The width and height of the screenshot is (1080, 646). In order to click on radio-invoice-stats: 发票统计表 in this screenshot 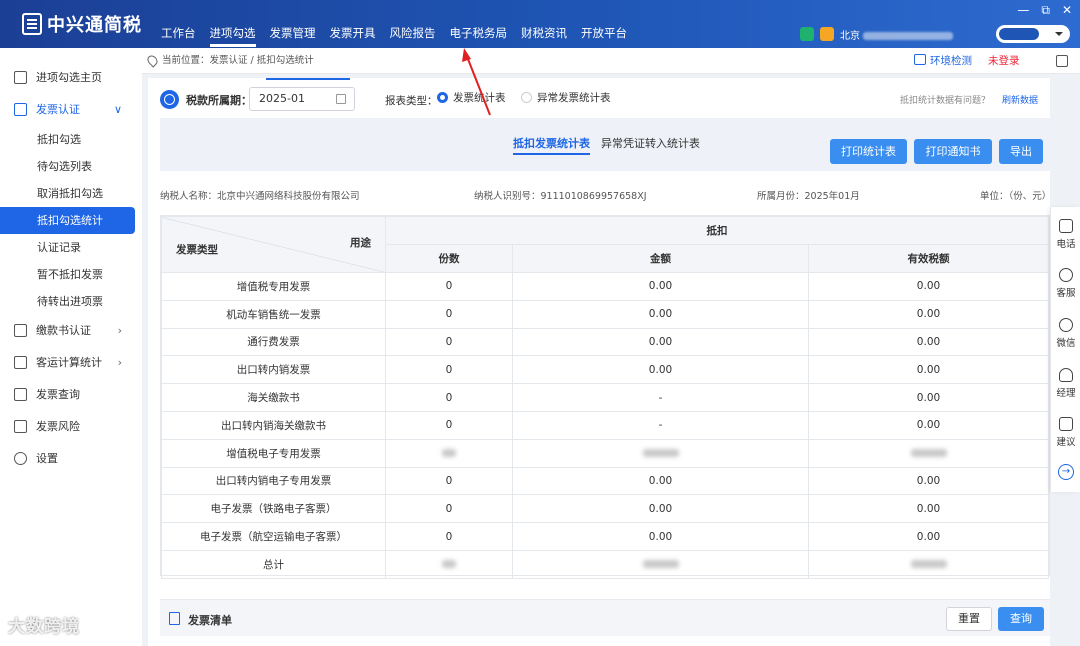, I will do `click(471, 98)`.